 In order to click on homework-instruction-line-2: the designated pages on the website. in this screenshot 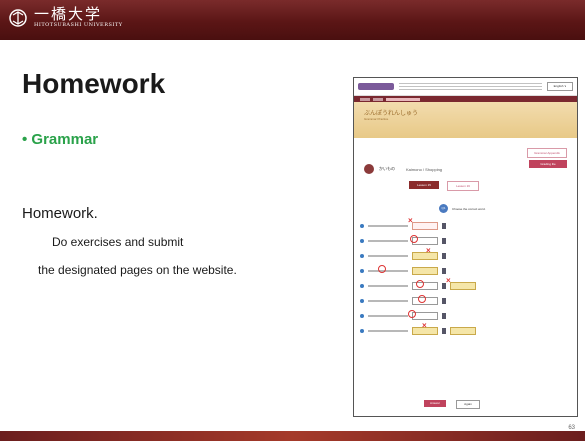, I will do `click(137, 270)`.